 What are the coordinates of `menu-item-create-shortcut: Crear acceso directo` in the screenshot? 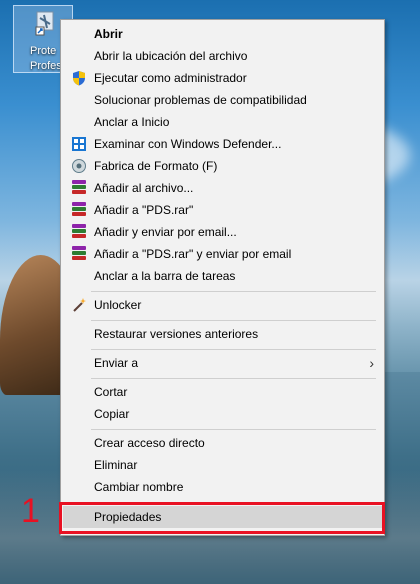 It's located at (222, 443).